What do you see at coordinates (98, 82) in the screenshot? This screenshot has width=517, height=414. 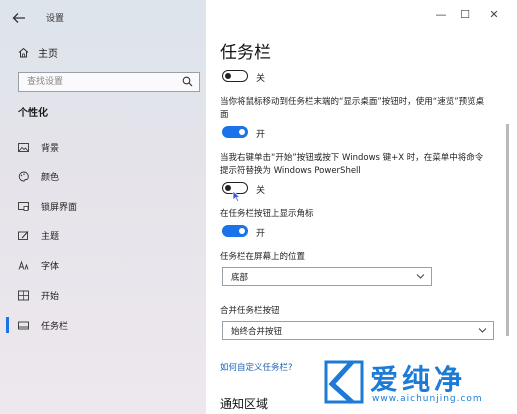 I see `search-input` at bounding box center [98, 82].